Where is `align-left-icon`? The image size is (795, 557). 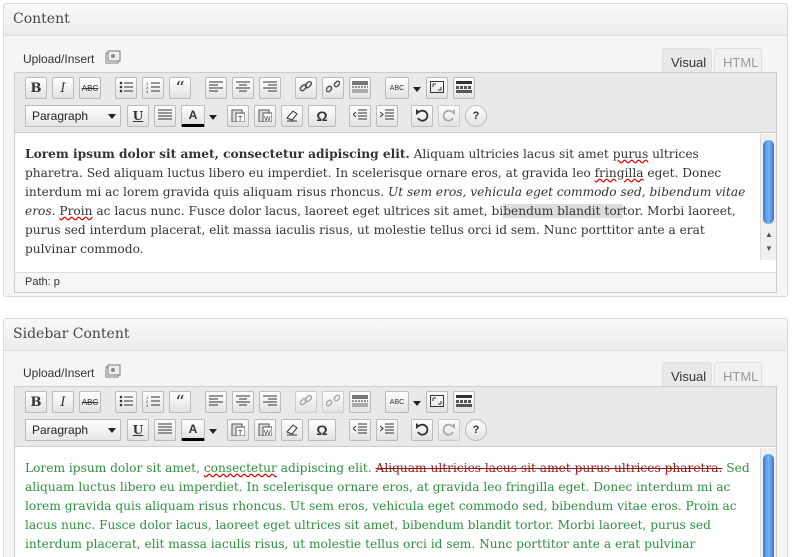
align-left-icon is located at coordinates (216, 402).